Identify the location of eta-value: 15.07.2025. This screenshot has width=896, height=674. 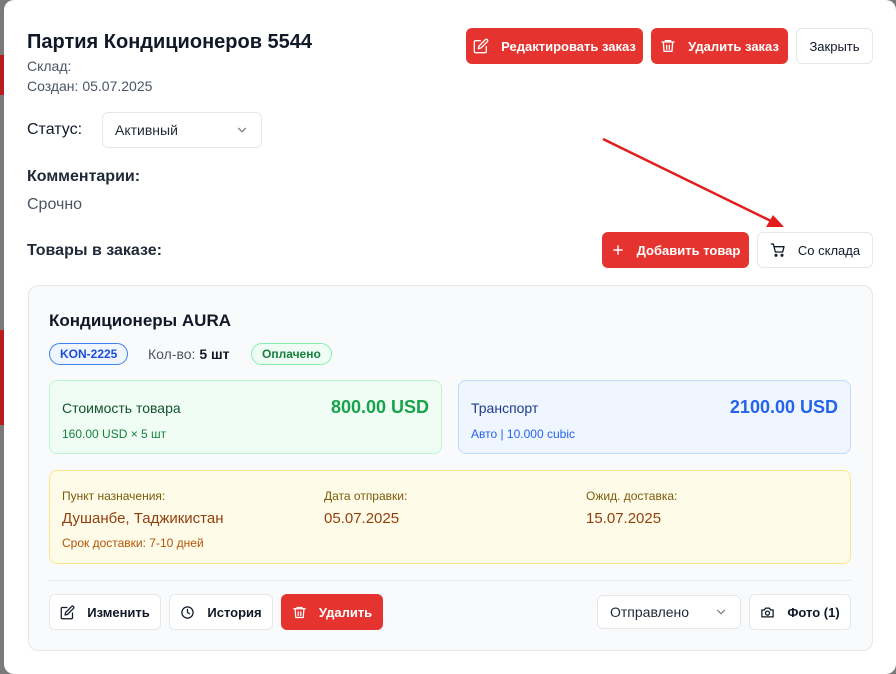
(624, 518).